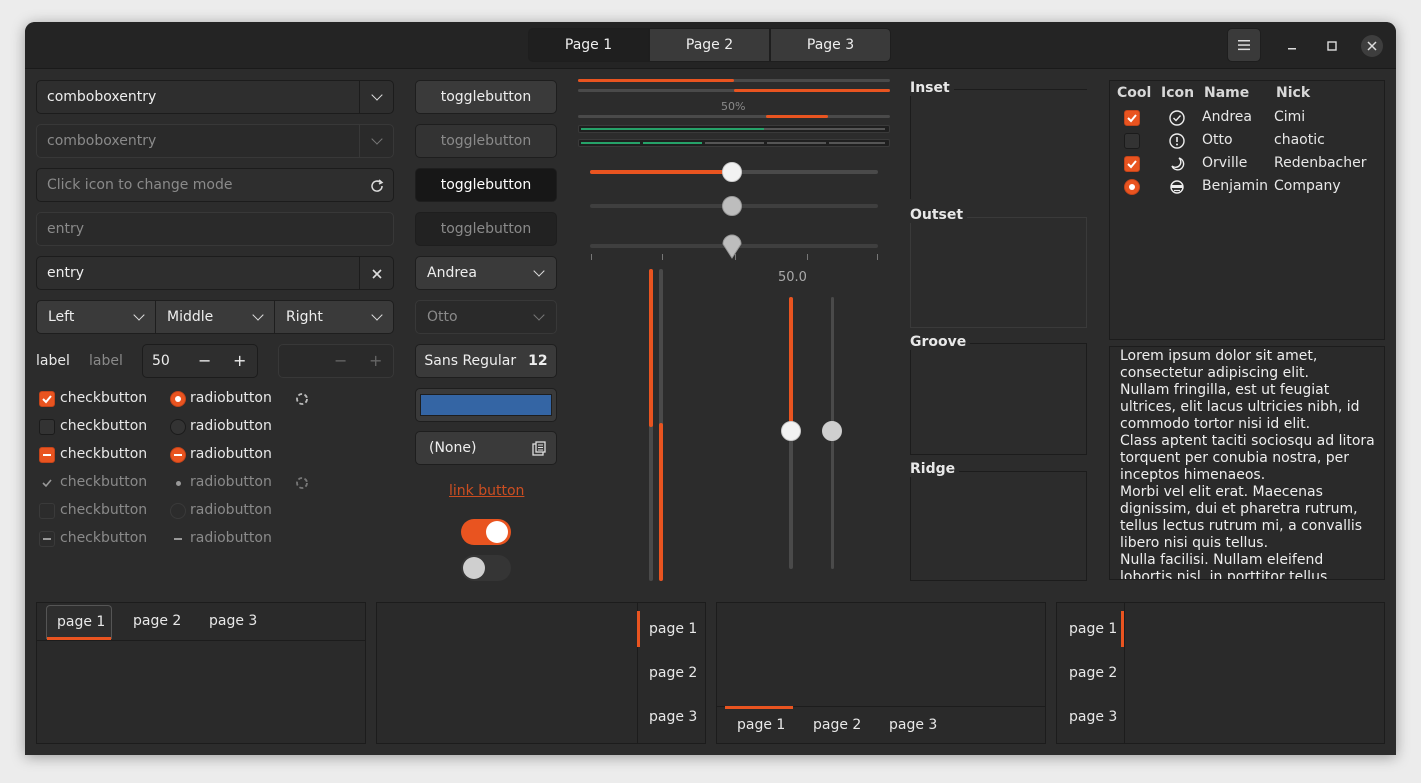 The image size is (1421, 783). I want to click on minus-icon: −, so click(204, 360).